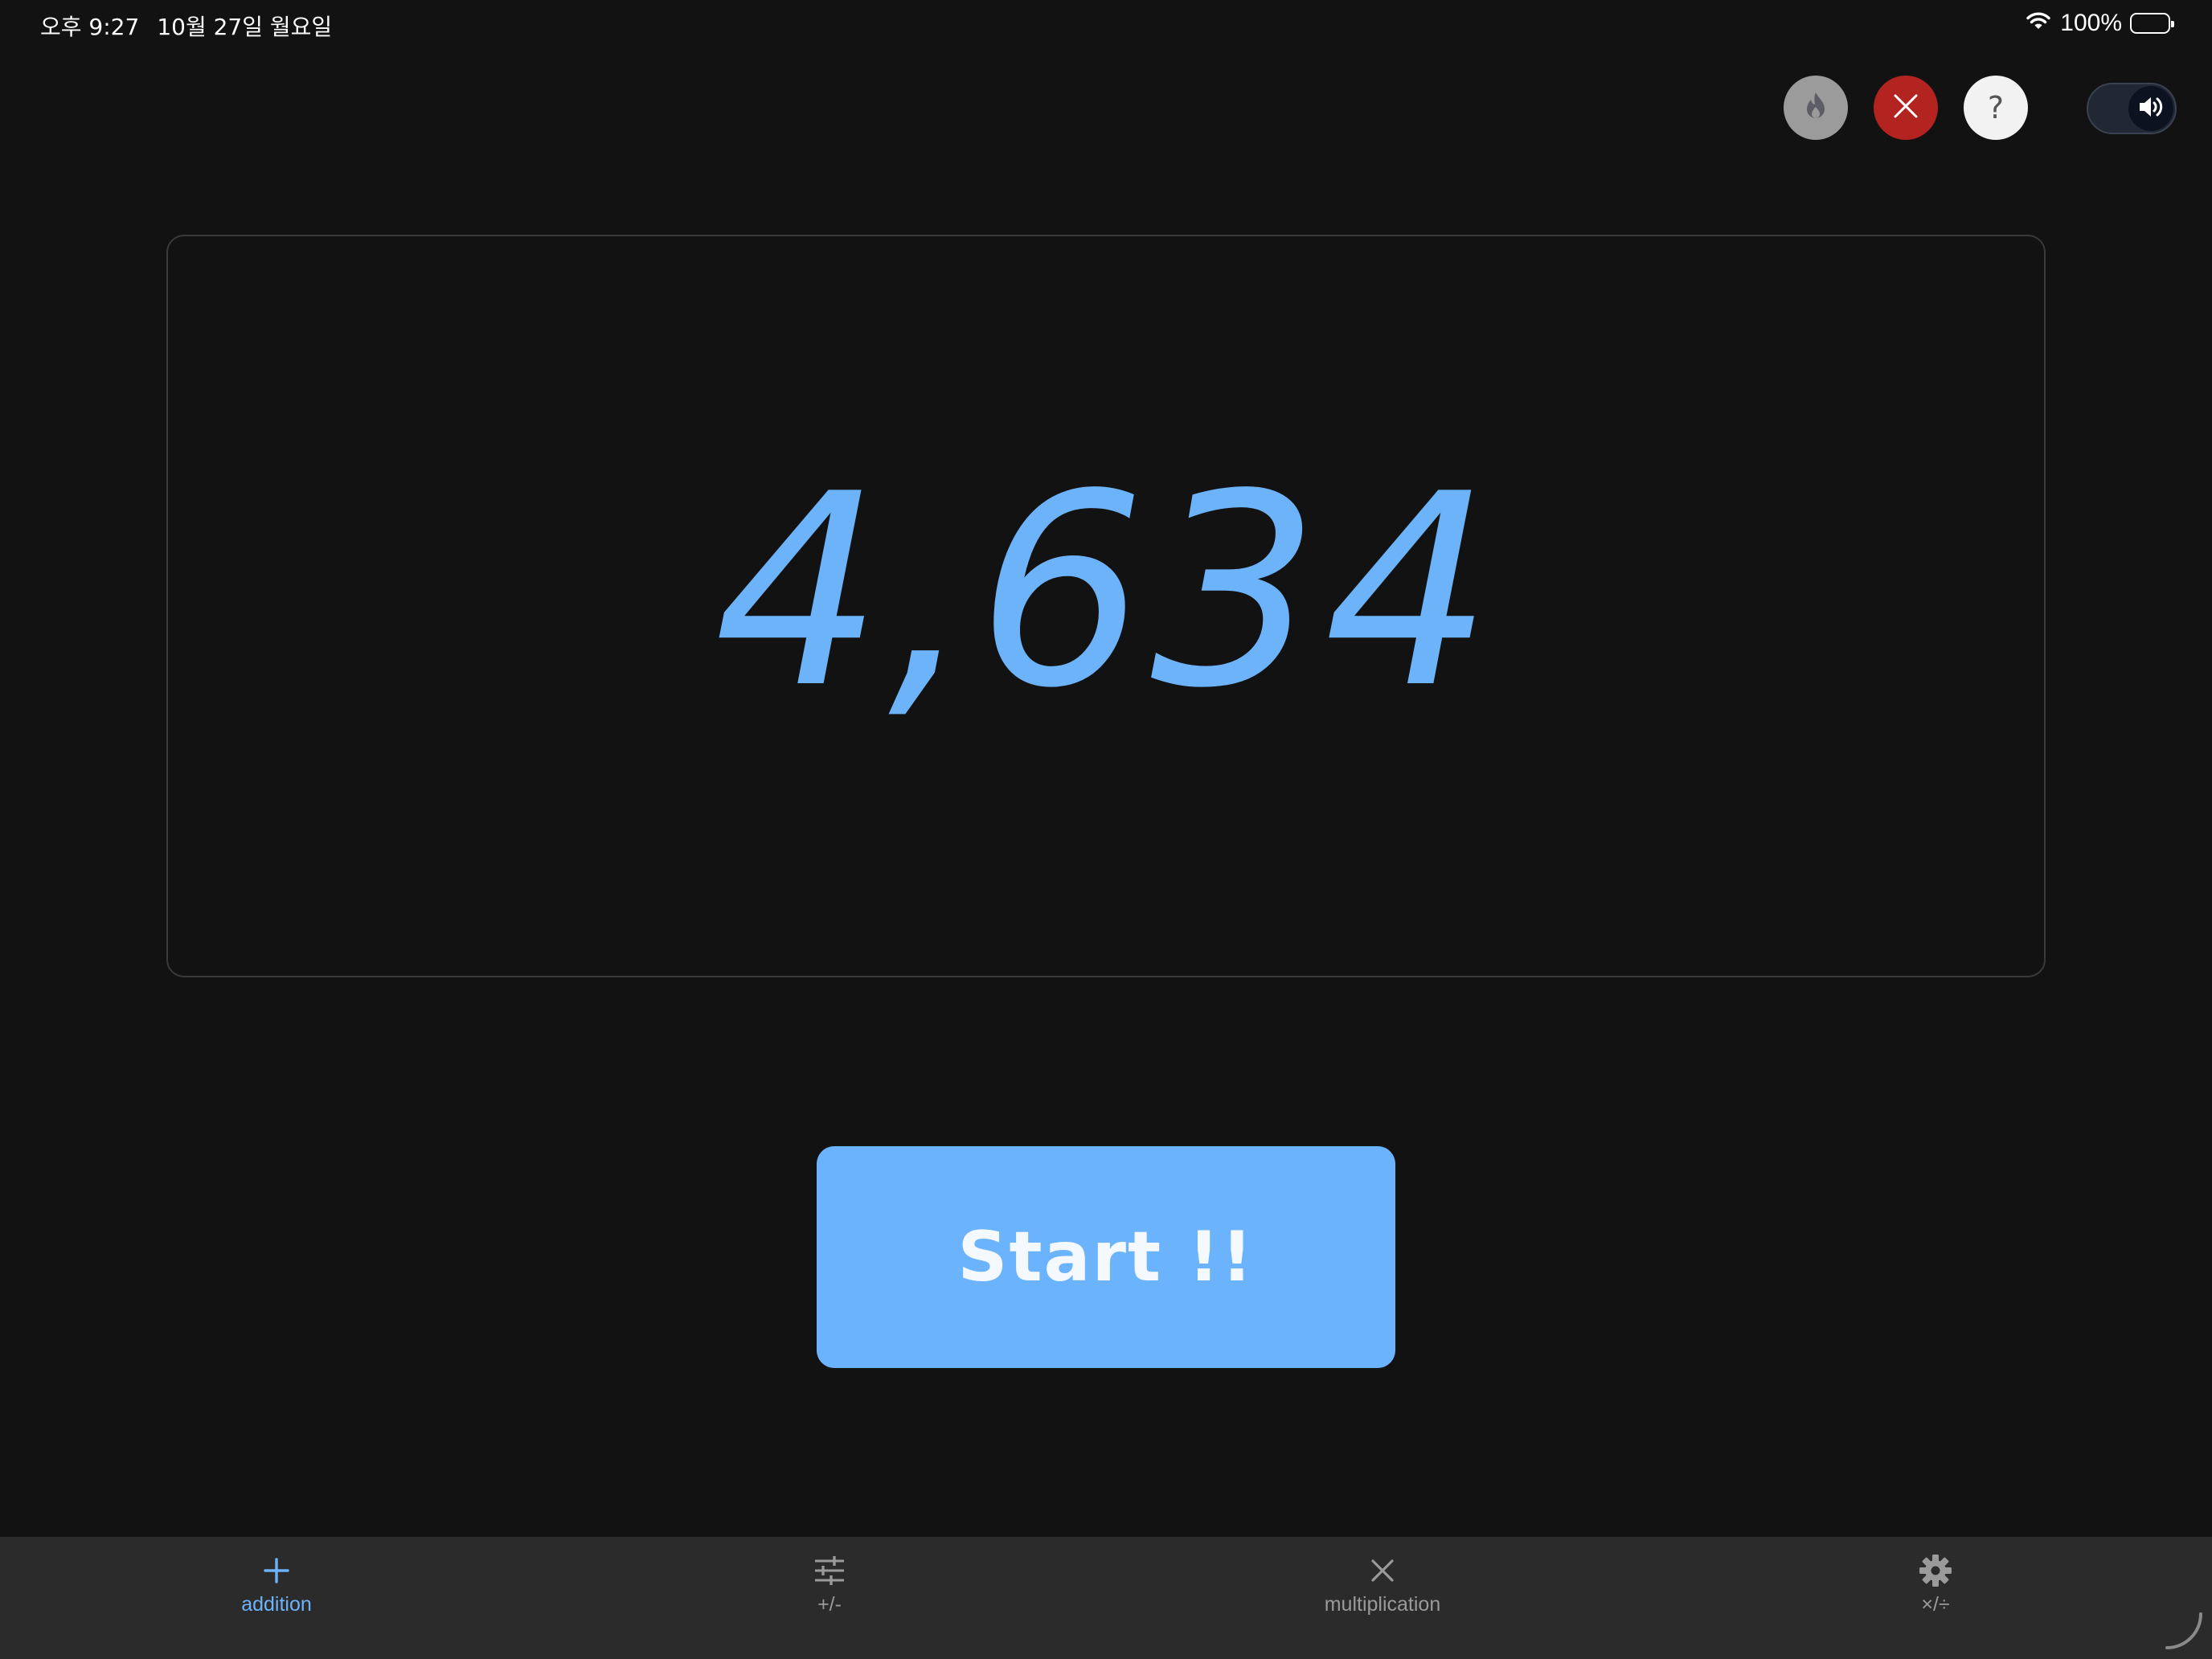 The width and height of the screenshot is (2212, 1659). I want to click on sound-toggle, so click(2132, 108).